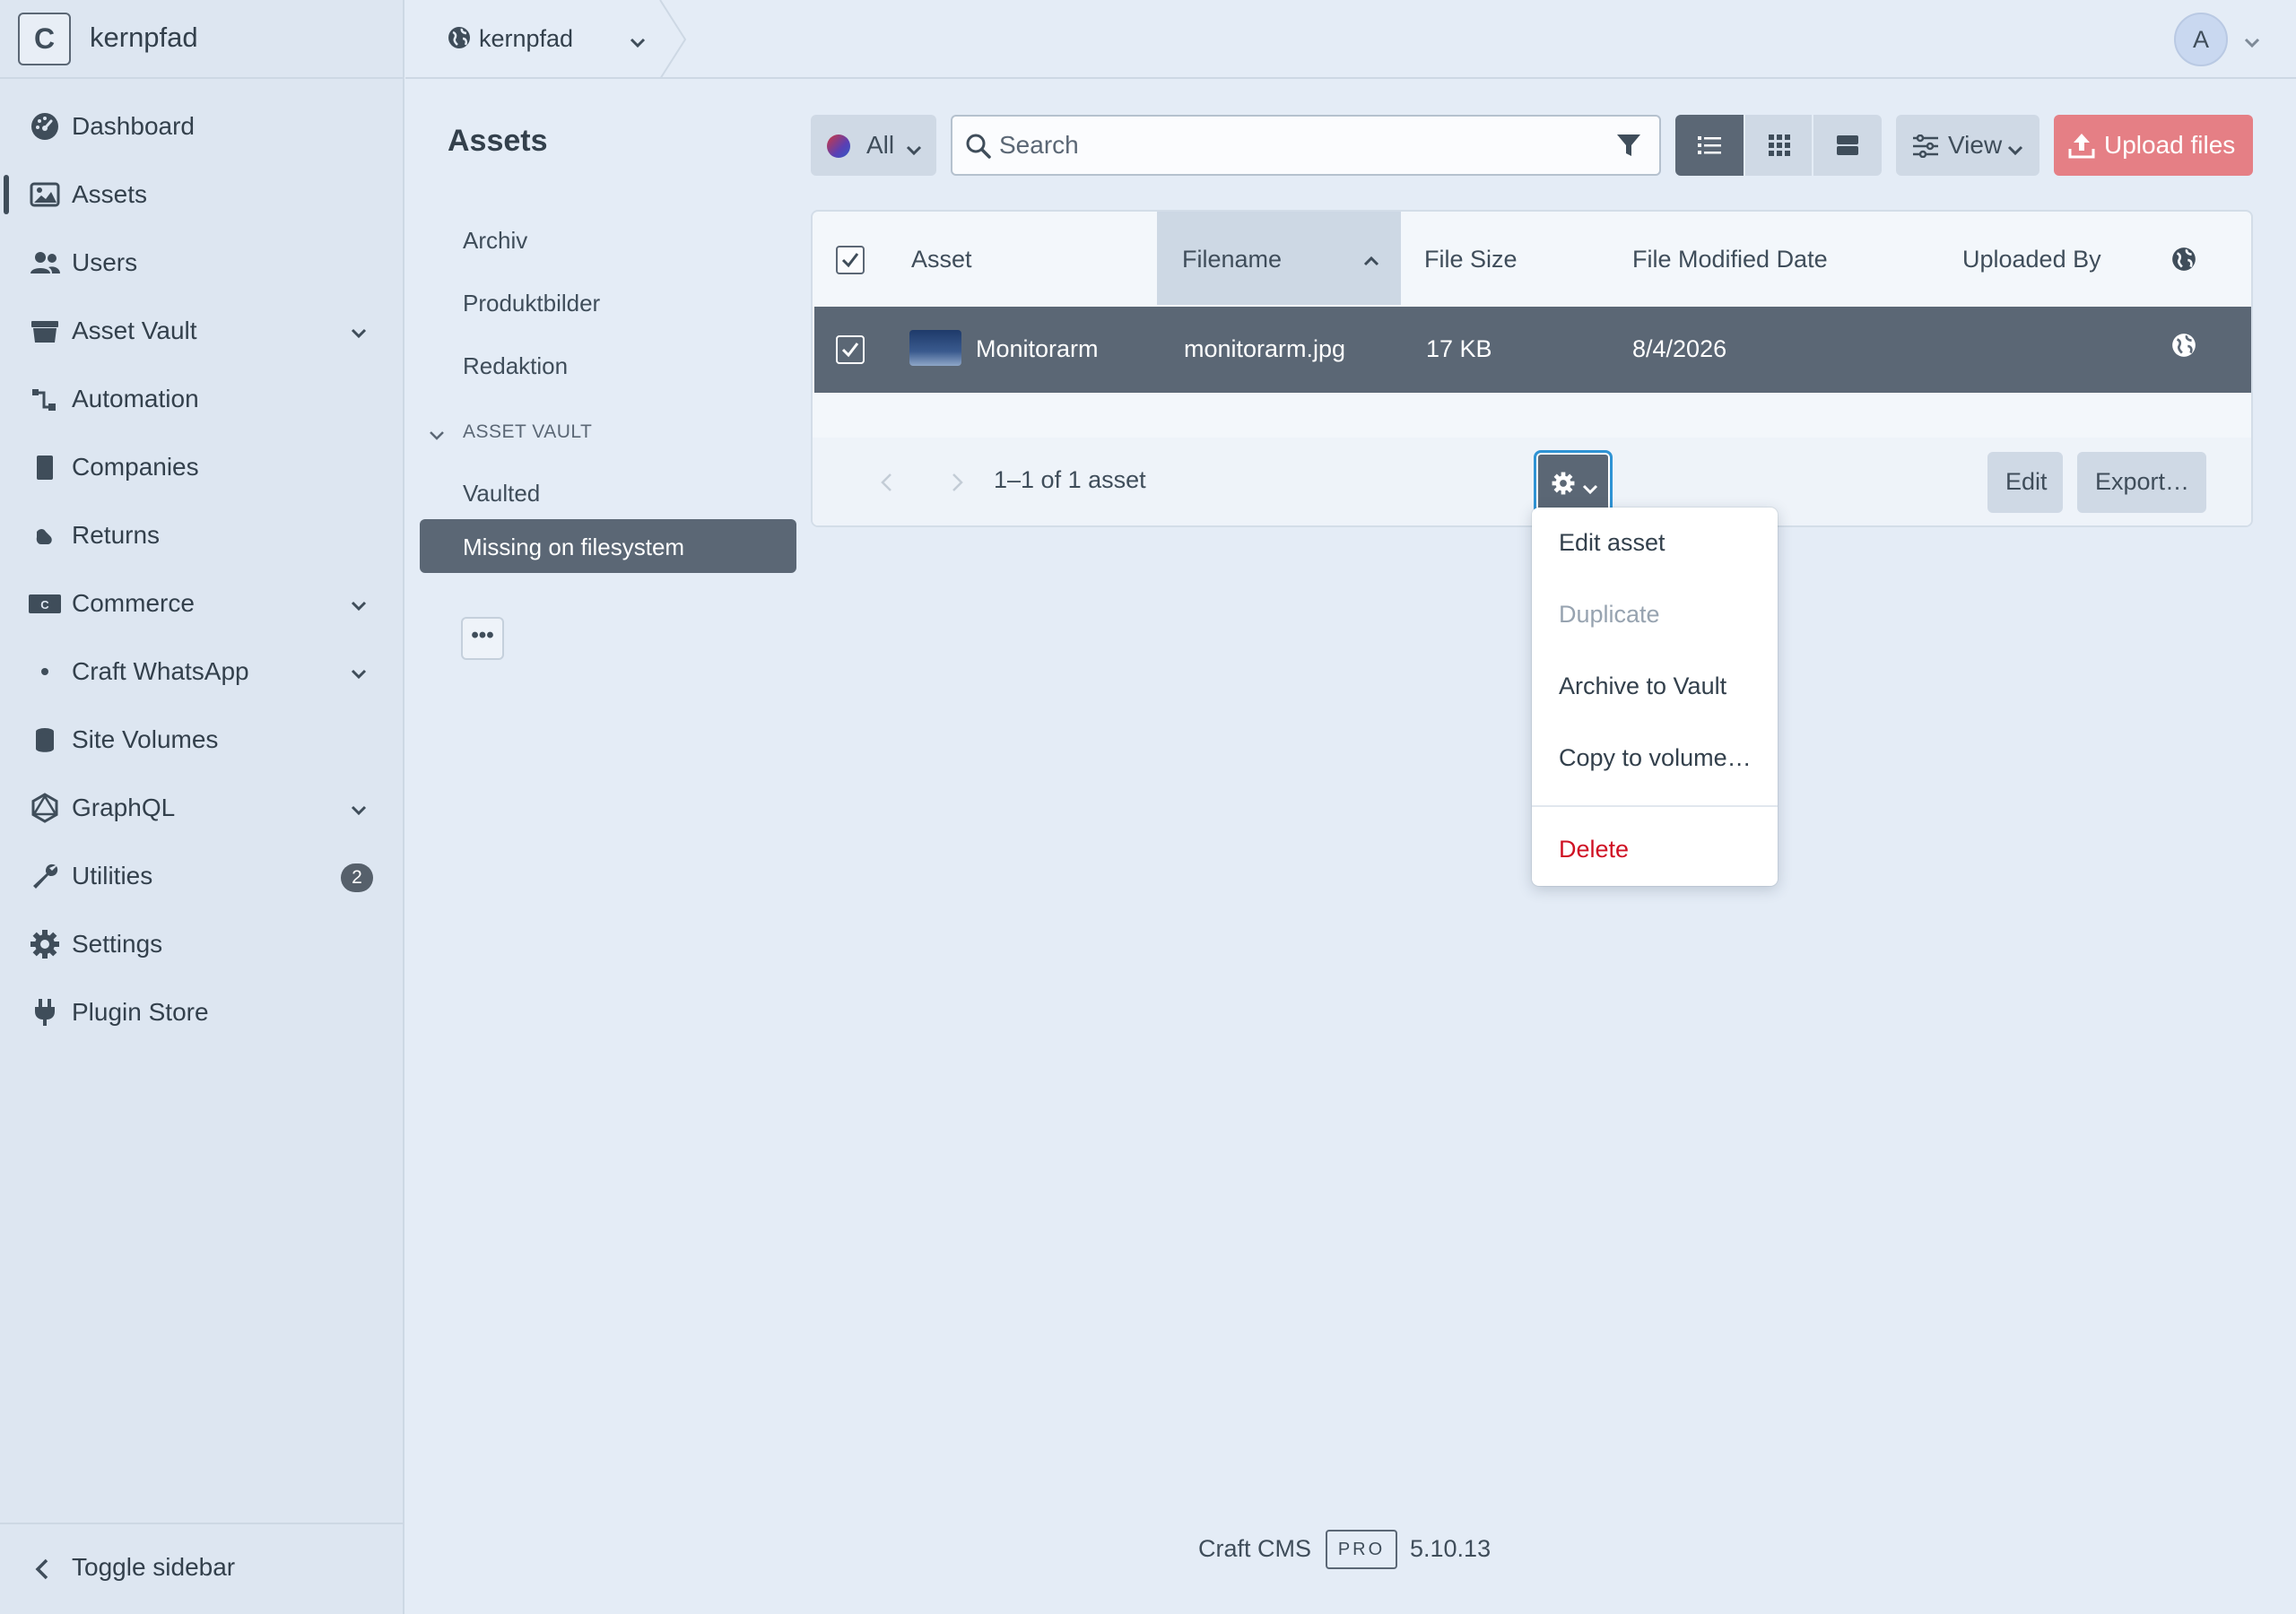  I want to click on grid-icon, so click(1779, 145).